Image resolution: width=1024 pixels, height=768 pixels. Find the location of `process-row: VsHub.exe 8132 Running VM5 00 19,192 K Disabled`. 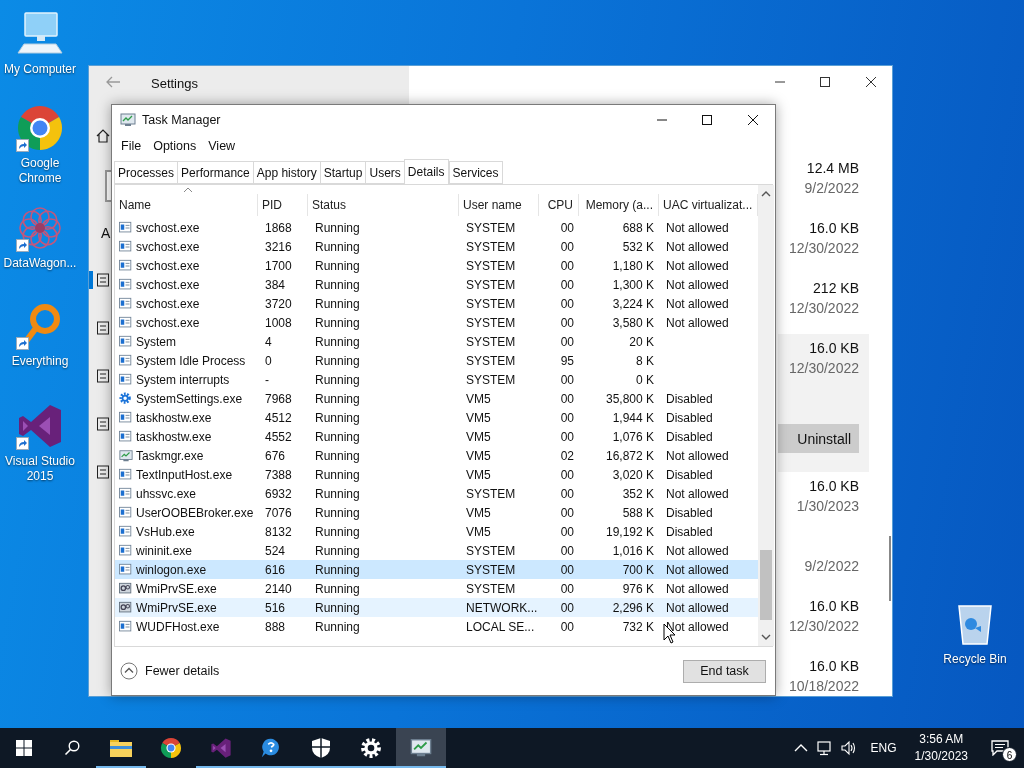

process-row: VsHub.exe 8132 Running VM5 00 19,192 K Disabled is located at coordinates (436, 531).